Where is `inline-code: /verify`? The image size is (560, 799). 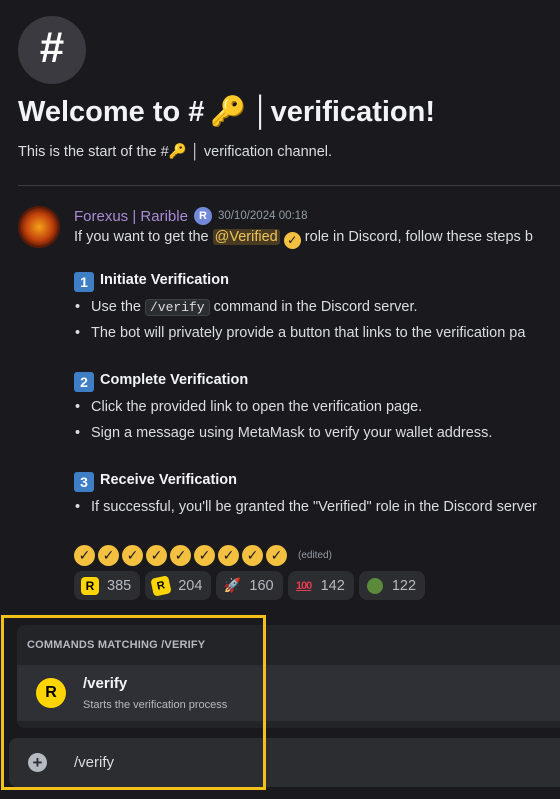
inline-code: /verify is located at coordinates (177, 307).